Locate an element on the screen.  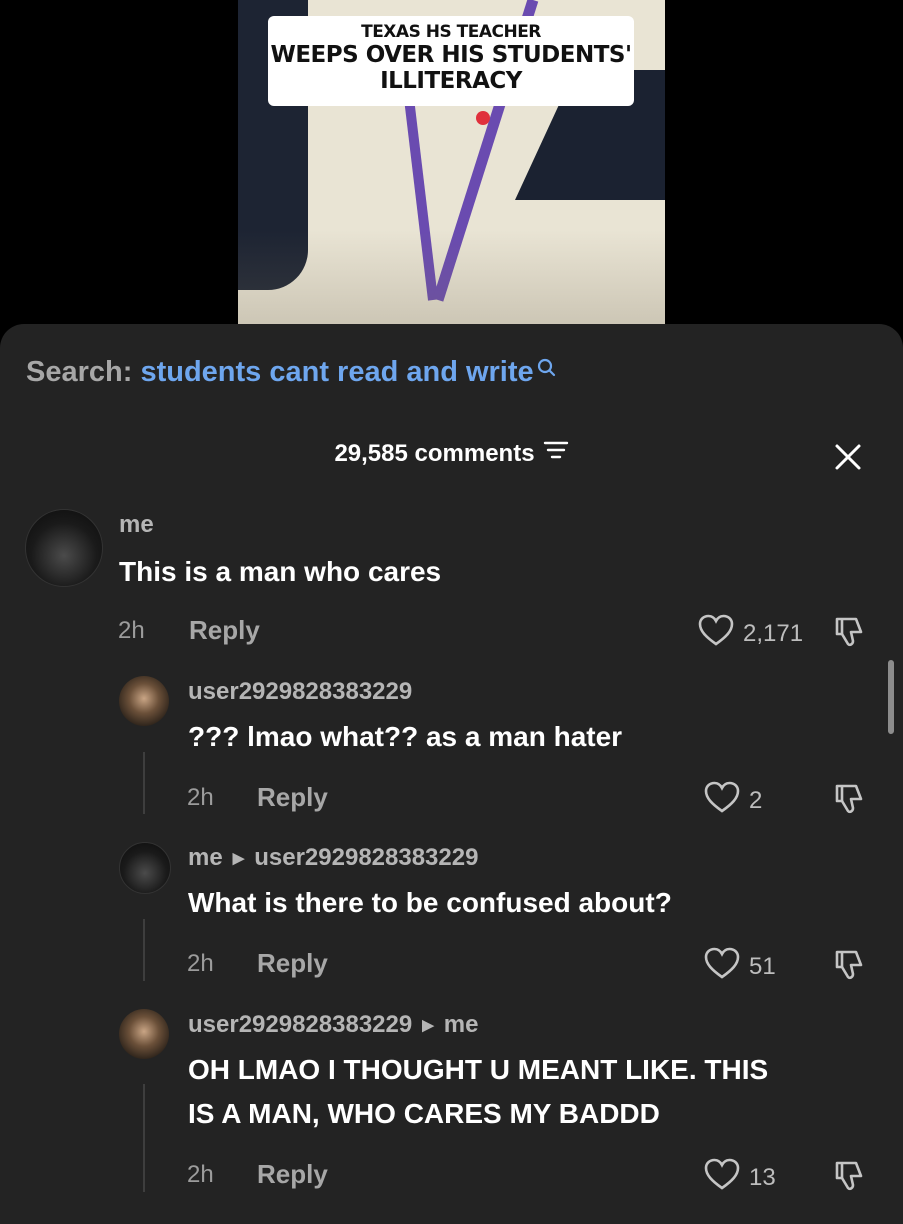
scrollbar is located at coordinates (891, 697).